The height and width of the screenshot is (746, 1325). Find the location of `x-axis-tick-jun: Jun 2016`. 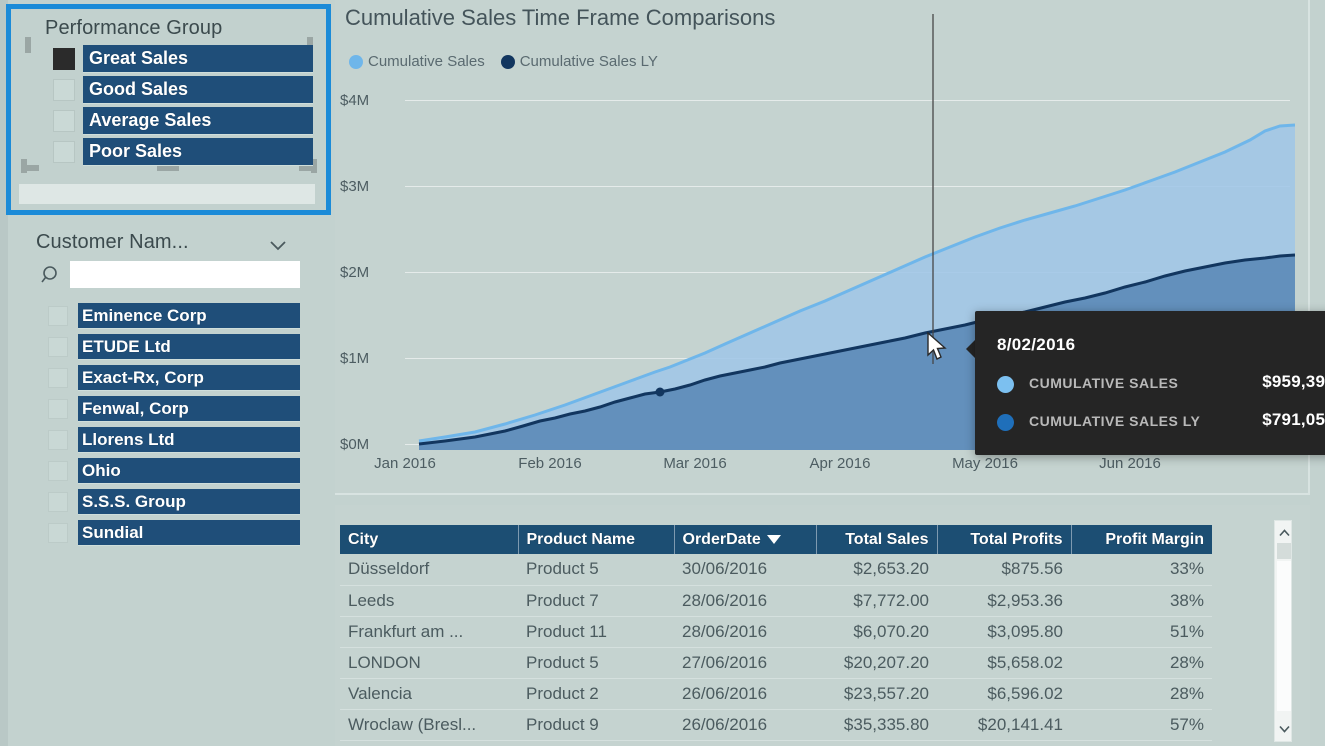

x-axis-tick-jun: Jun 2016 is located at coordinates (1130, 463).